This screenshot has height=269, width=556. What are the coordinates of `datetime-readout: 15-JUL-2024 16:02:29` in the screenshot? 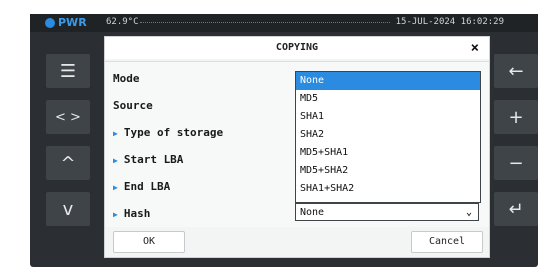 It's located at (449, 22).